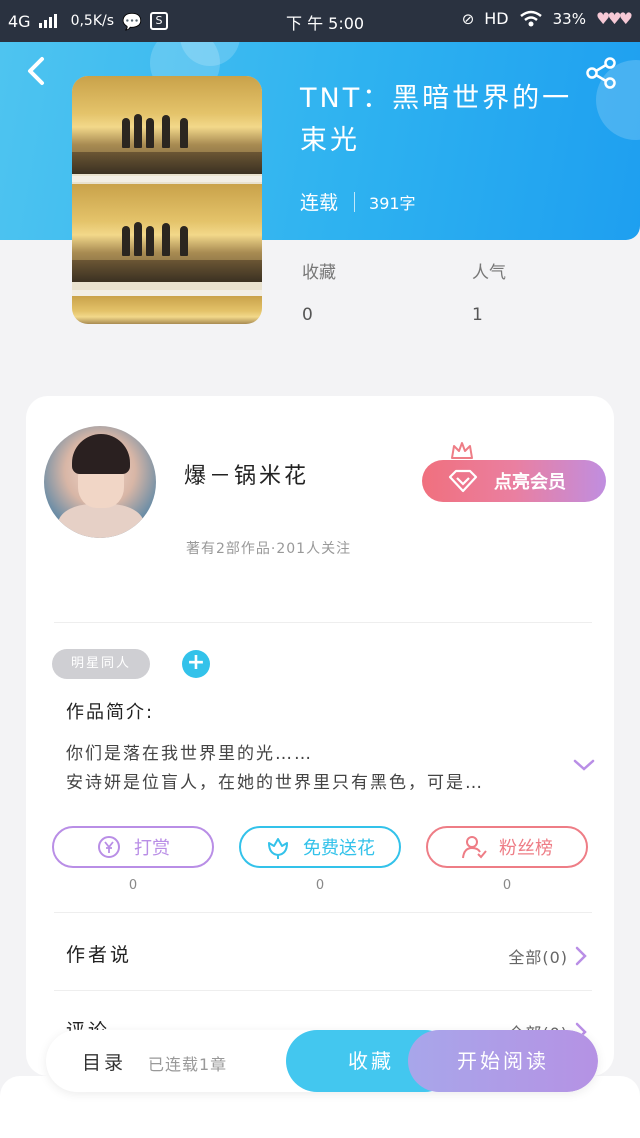 The height and width of the screenshot is (1138, 640). What do you see at coordinates (110, 712) in the screenshot?
I see `intro-title: 作品简介:` at bounding box center [110, 712].